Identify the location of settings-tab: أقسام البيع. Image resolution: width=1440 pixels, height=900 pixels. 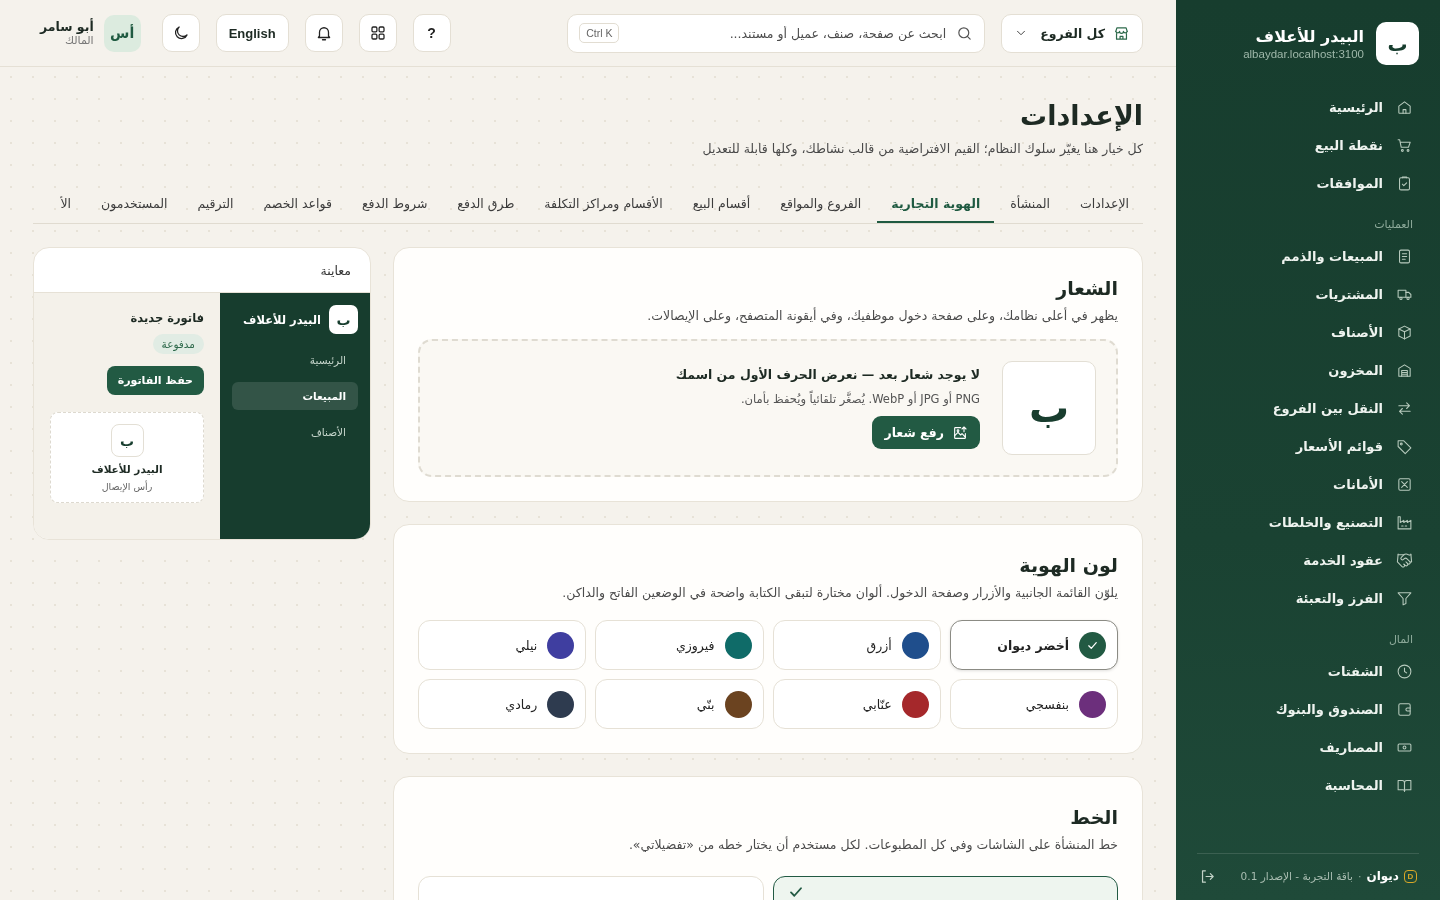
(721, 204).